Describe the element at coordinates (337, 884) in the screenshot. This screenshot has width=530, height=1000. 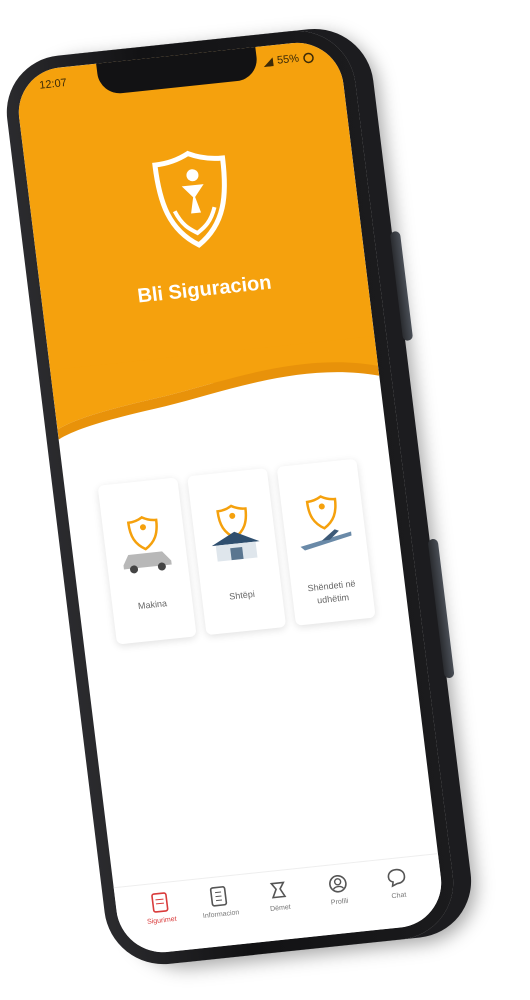
I see `profile-icon` at that location.